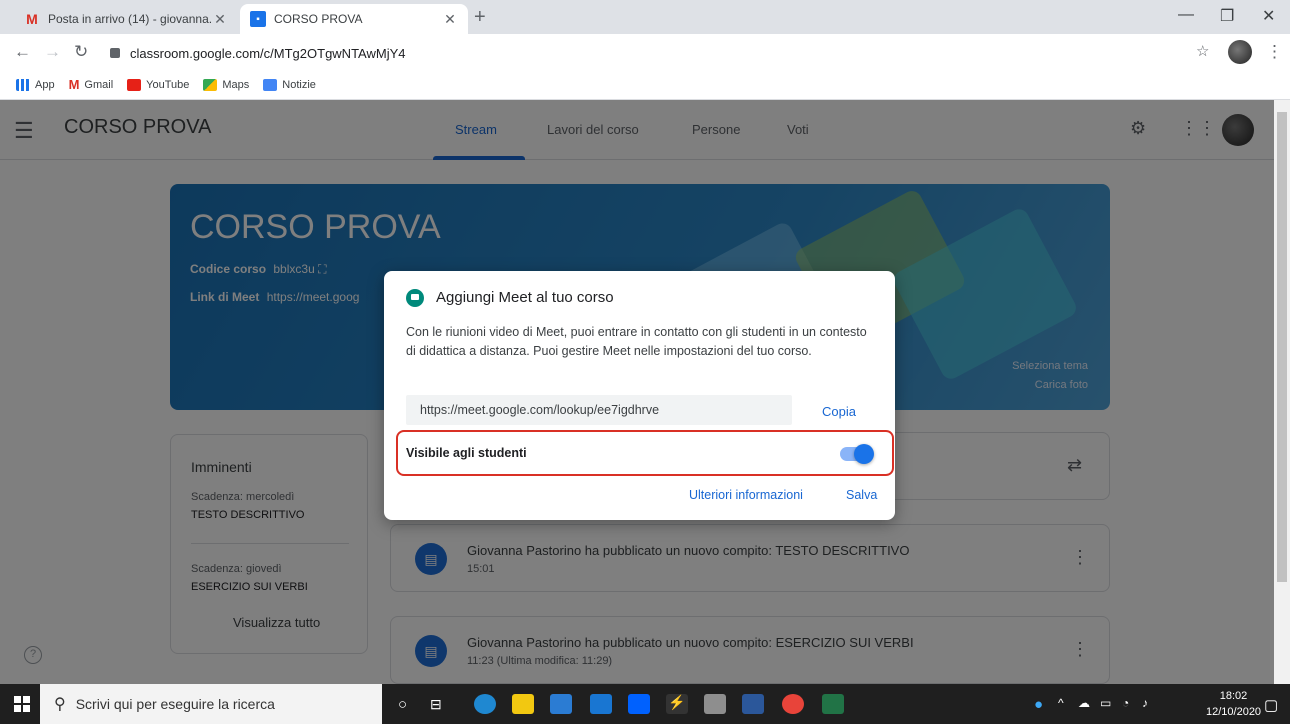  I want to click on store-icon, so click(561, 704).